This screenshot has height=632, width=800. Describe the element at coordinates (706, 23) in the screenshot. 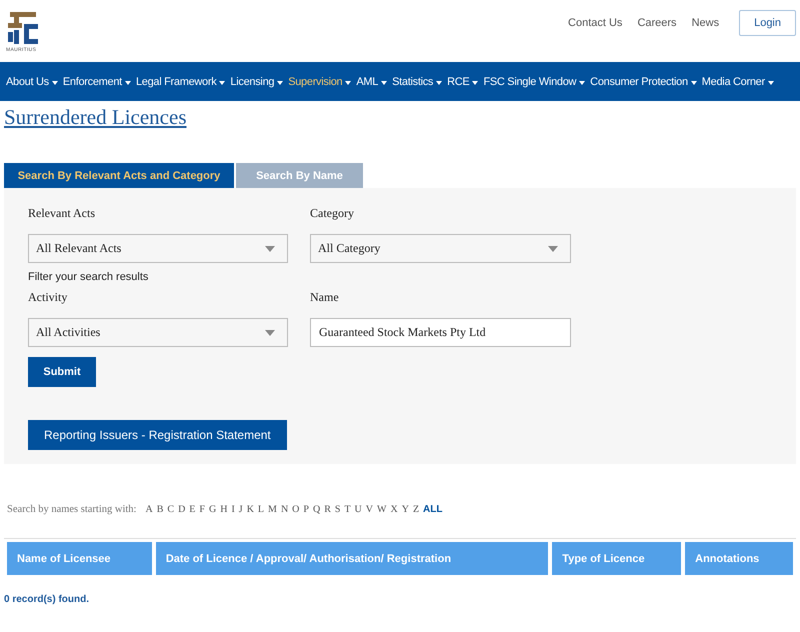

I see `top-link: News` at that location.